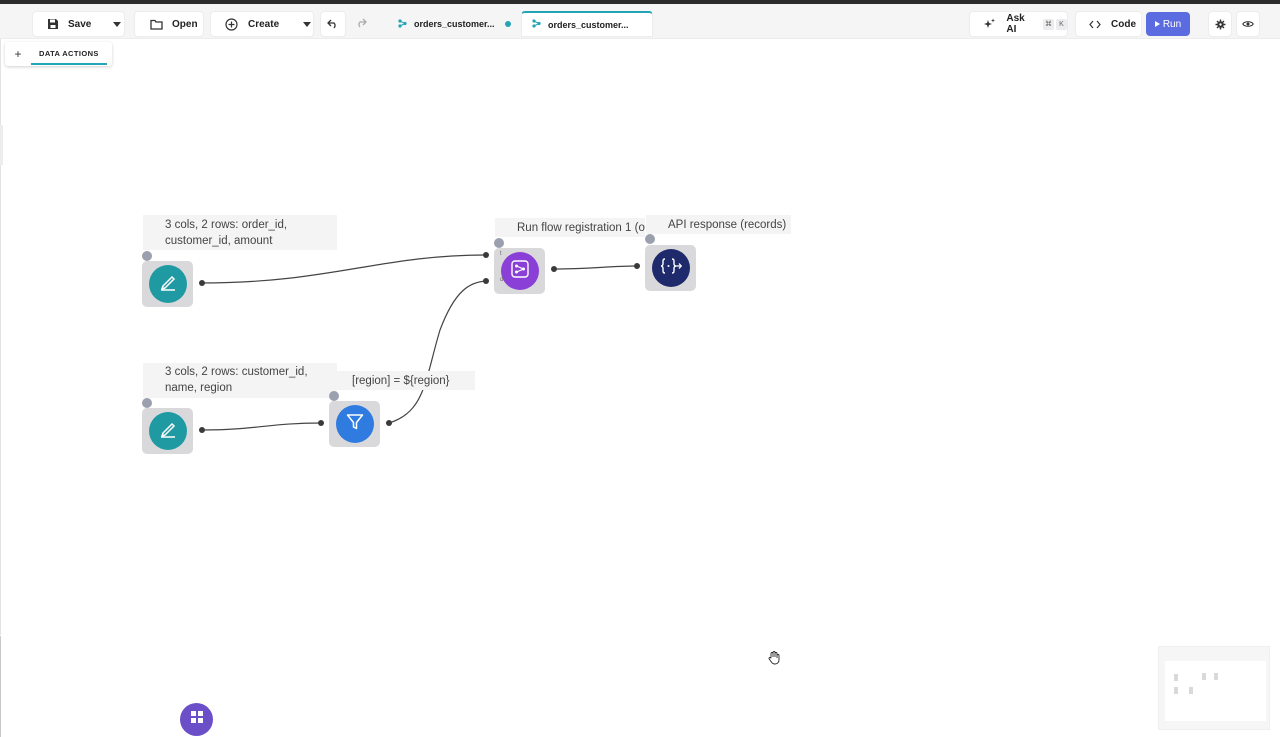 The height and width of the screenshot is (737, 1280). Describe the element at coordinates (219, 241) in the screenshot. I see `input1-label-line2: customer_id, amount` at that location.